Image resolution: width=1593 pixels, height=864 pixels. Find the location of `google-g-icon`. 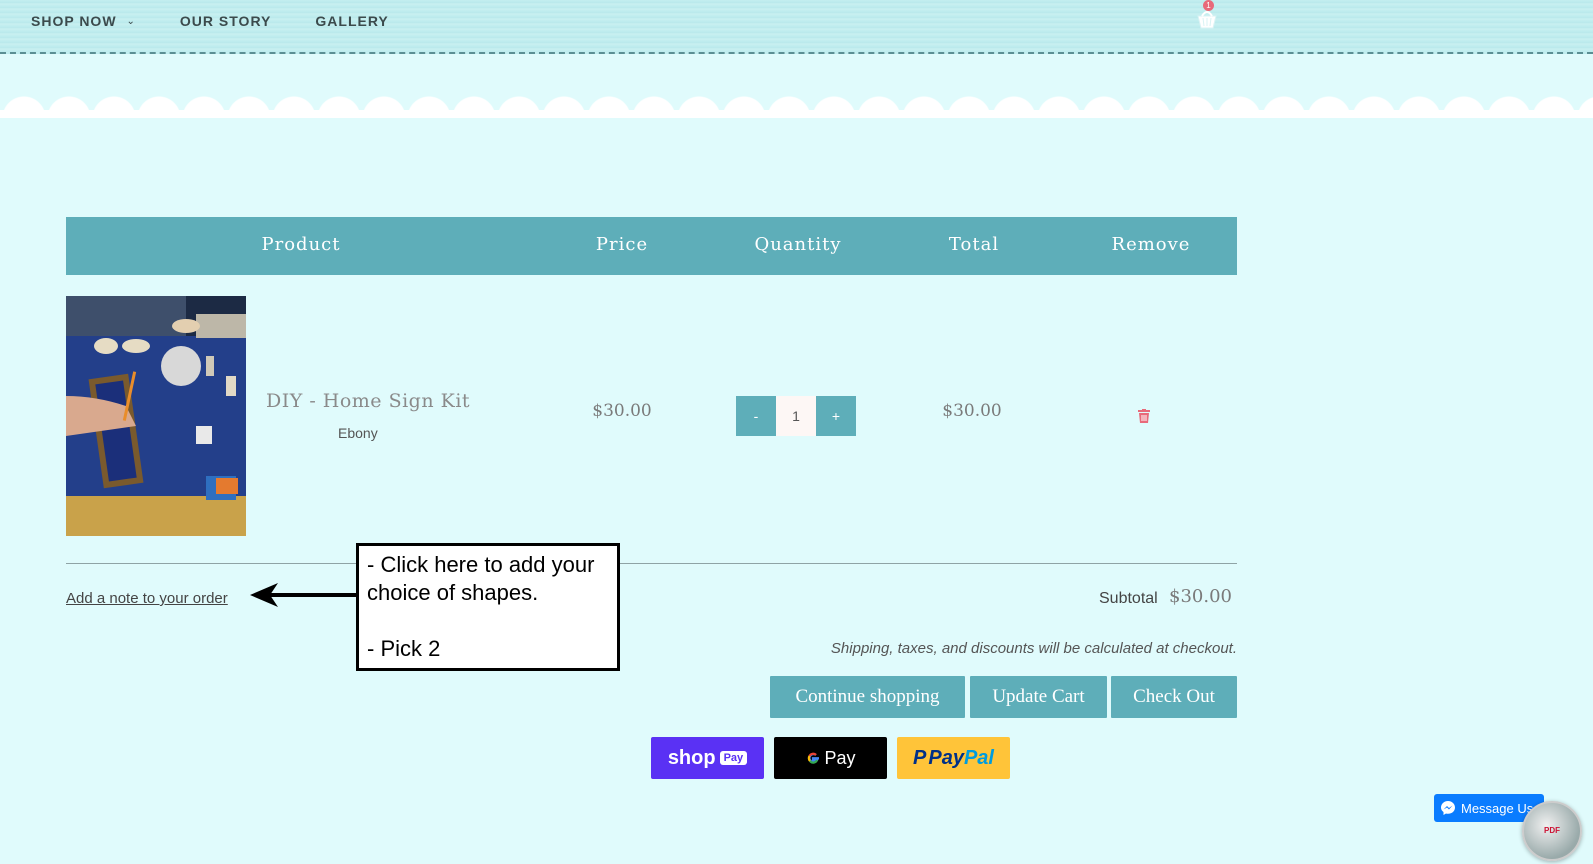

google-g-icon is located at coordinates (814, 758).